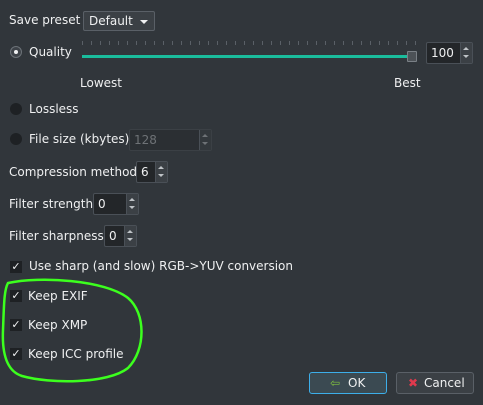 The height and width of the screenshot is (405, 483). I want to click on sharp-yuv-checkbox: ✓, so click(16, 267).